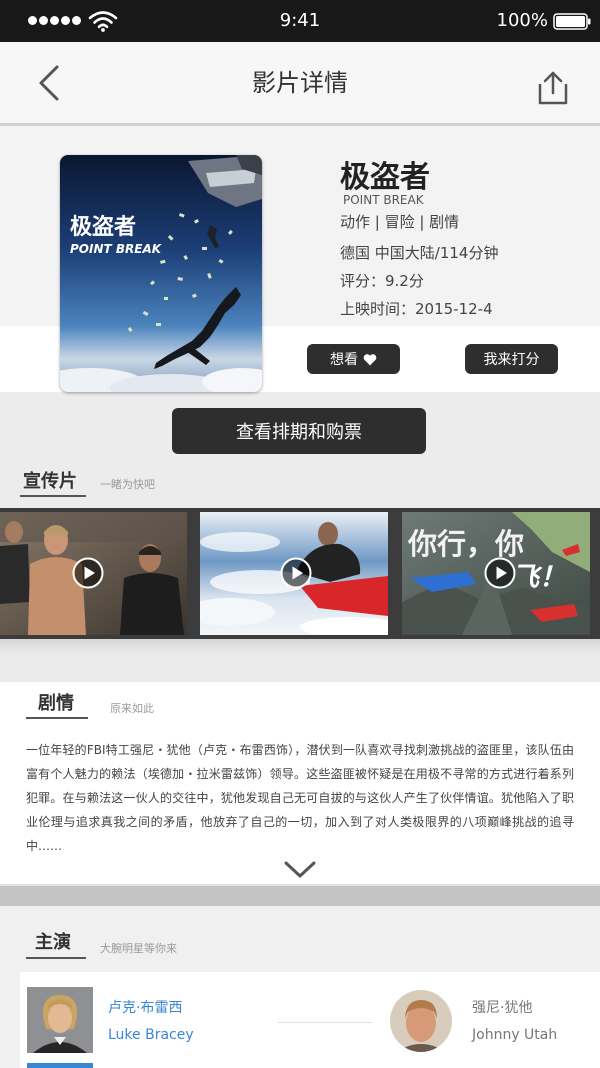  I want to click on want-to-watch-button: 想看, so click(353, 359).